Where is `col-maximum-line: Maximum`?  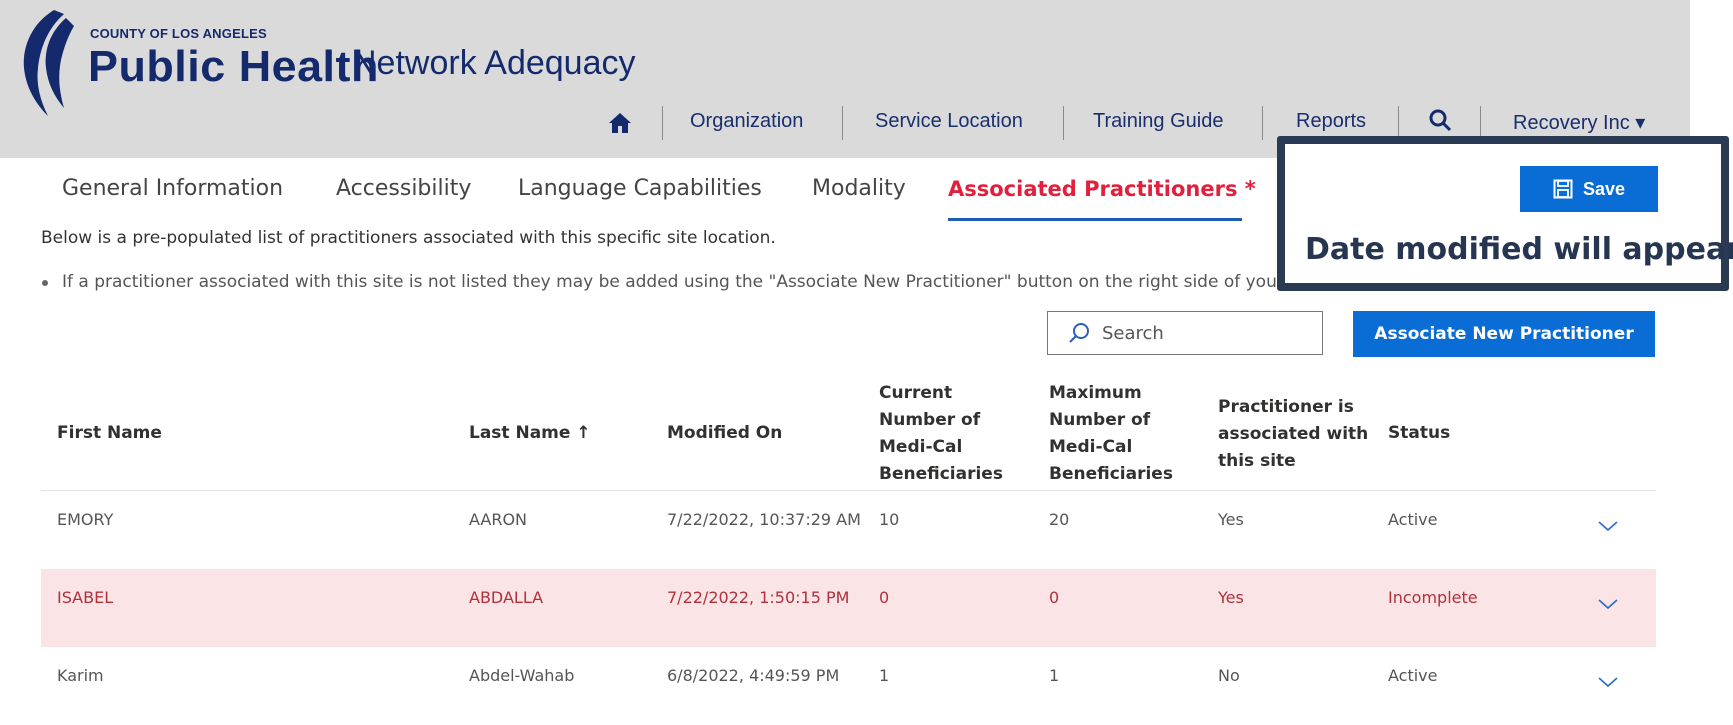 col-maximum-line: Maximum is located at coordinates (1095, 393).